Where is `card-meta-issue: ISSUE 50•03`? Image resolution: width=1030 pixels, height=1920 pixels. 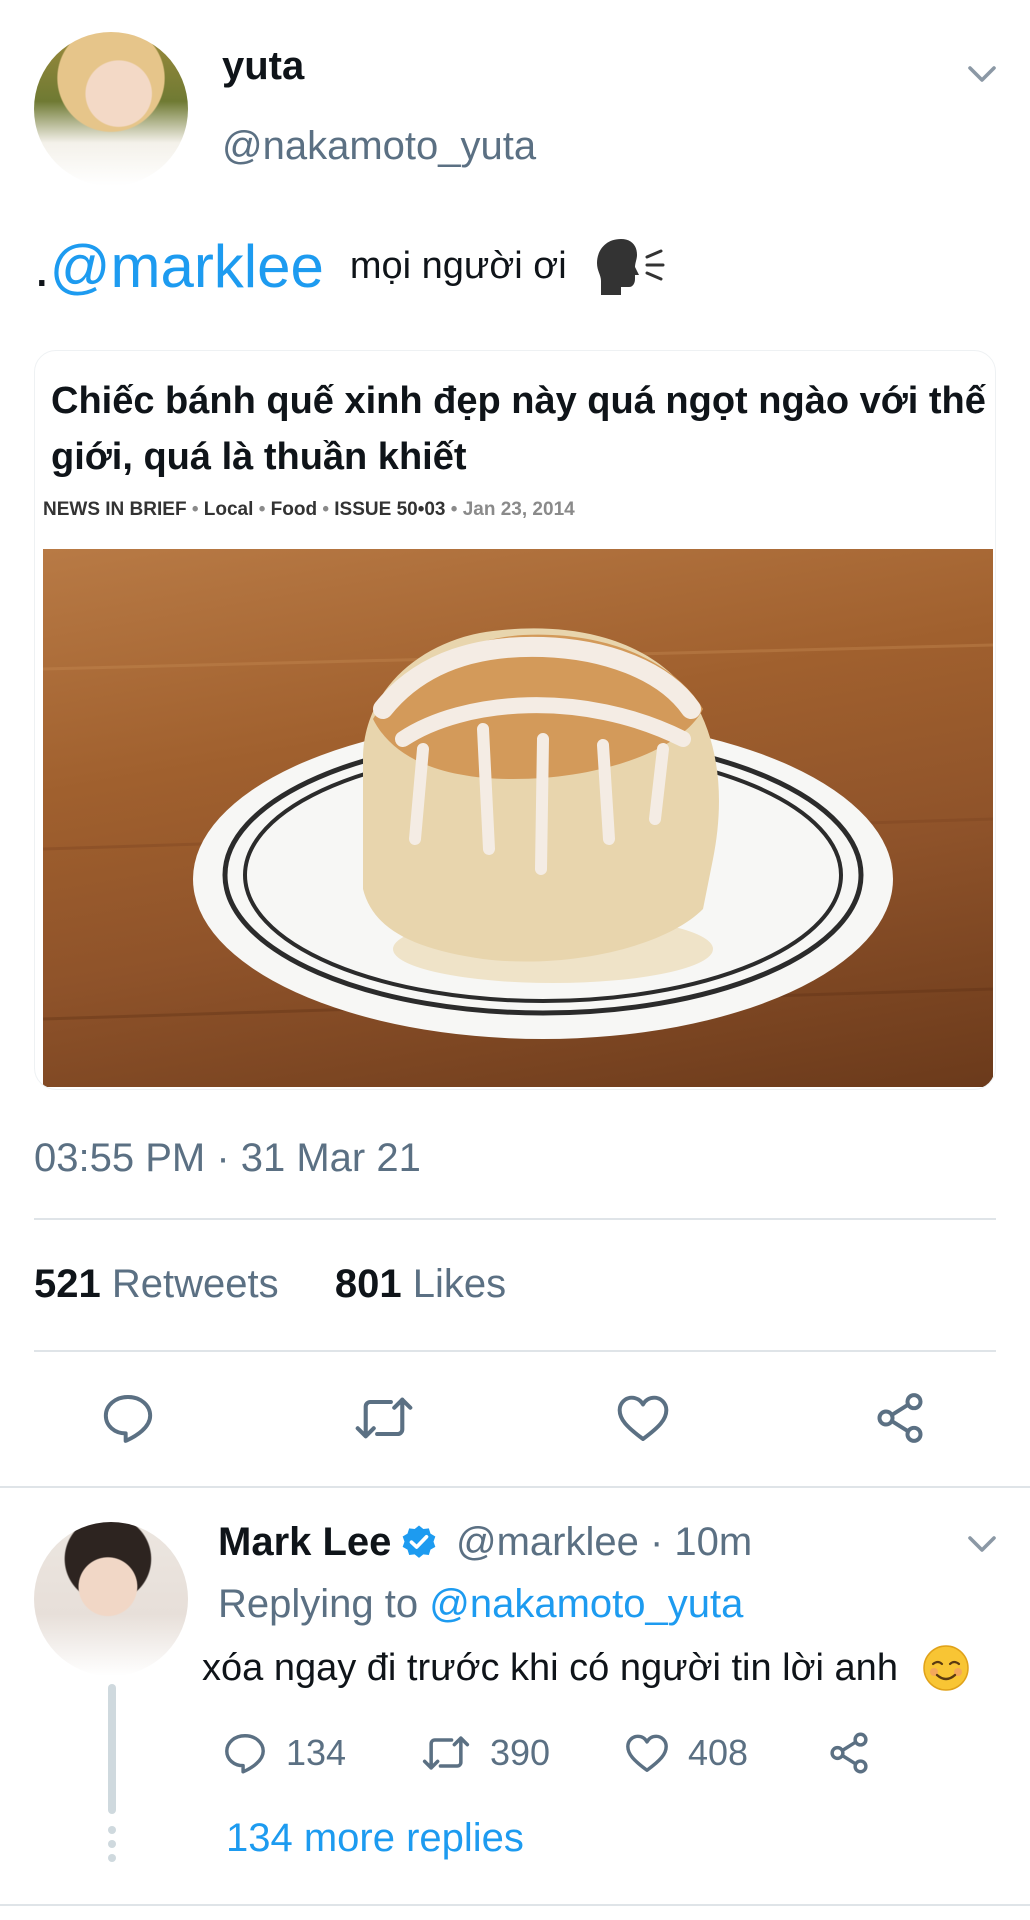
card-meta-issue: ISSUE 50•03 is located at coordinates (390, 509).